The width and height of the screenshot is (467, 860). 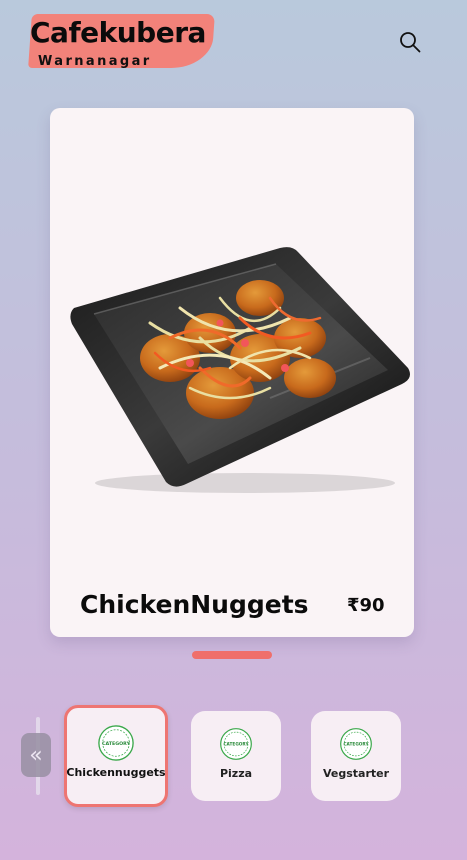 I want to click on brand-location: Warnanagar, so click(x=95, y=61).